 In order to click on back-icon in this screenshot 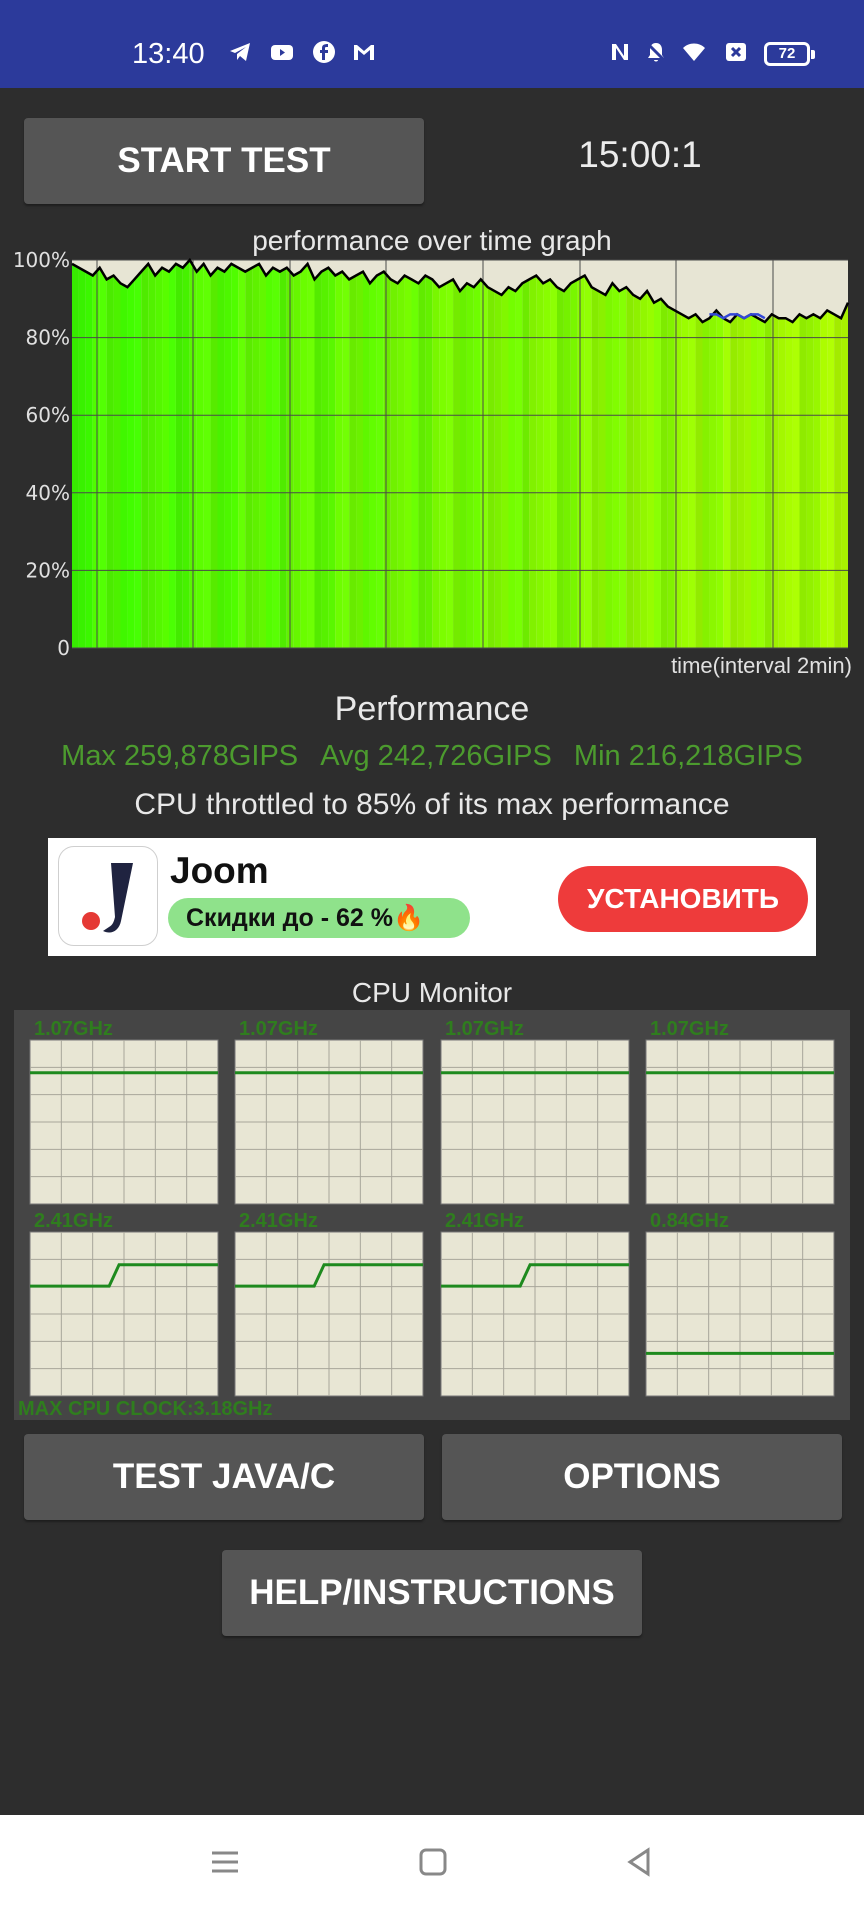, I will do `click(639, 1862)`.